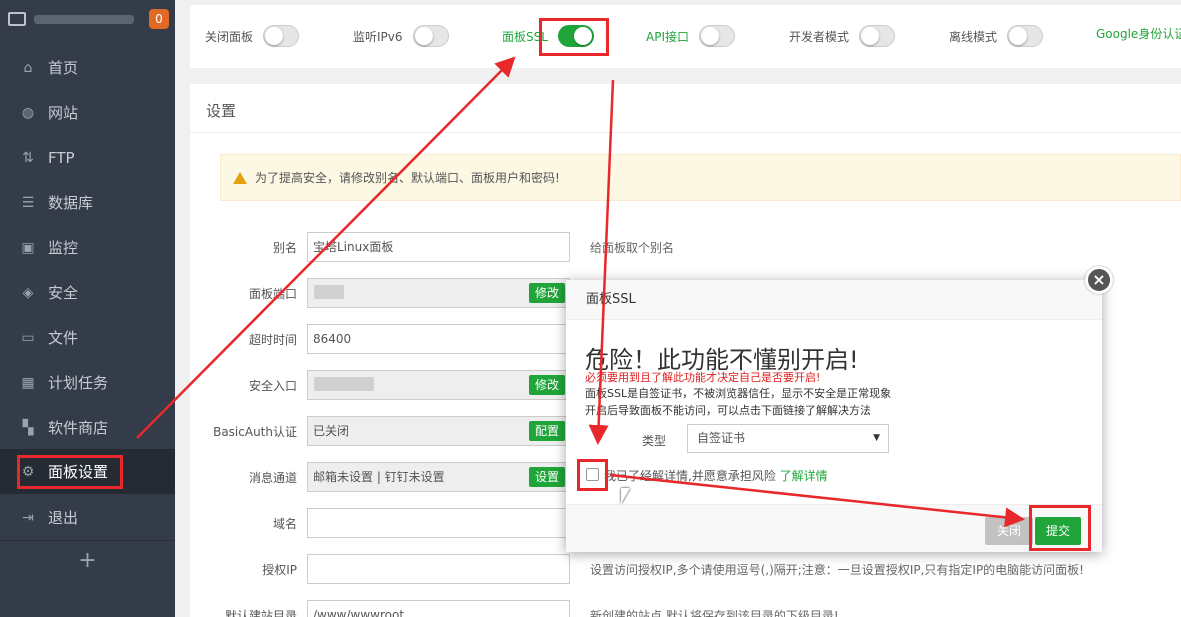  I want to click on alias-input: 宝塔Linux面板, so click(438, 247).